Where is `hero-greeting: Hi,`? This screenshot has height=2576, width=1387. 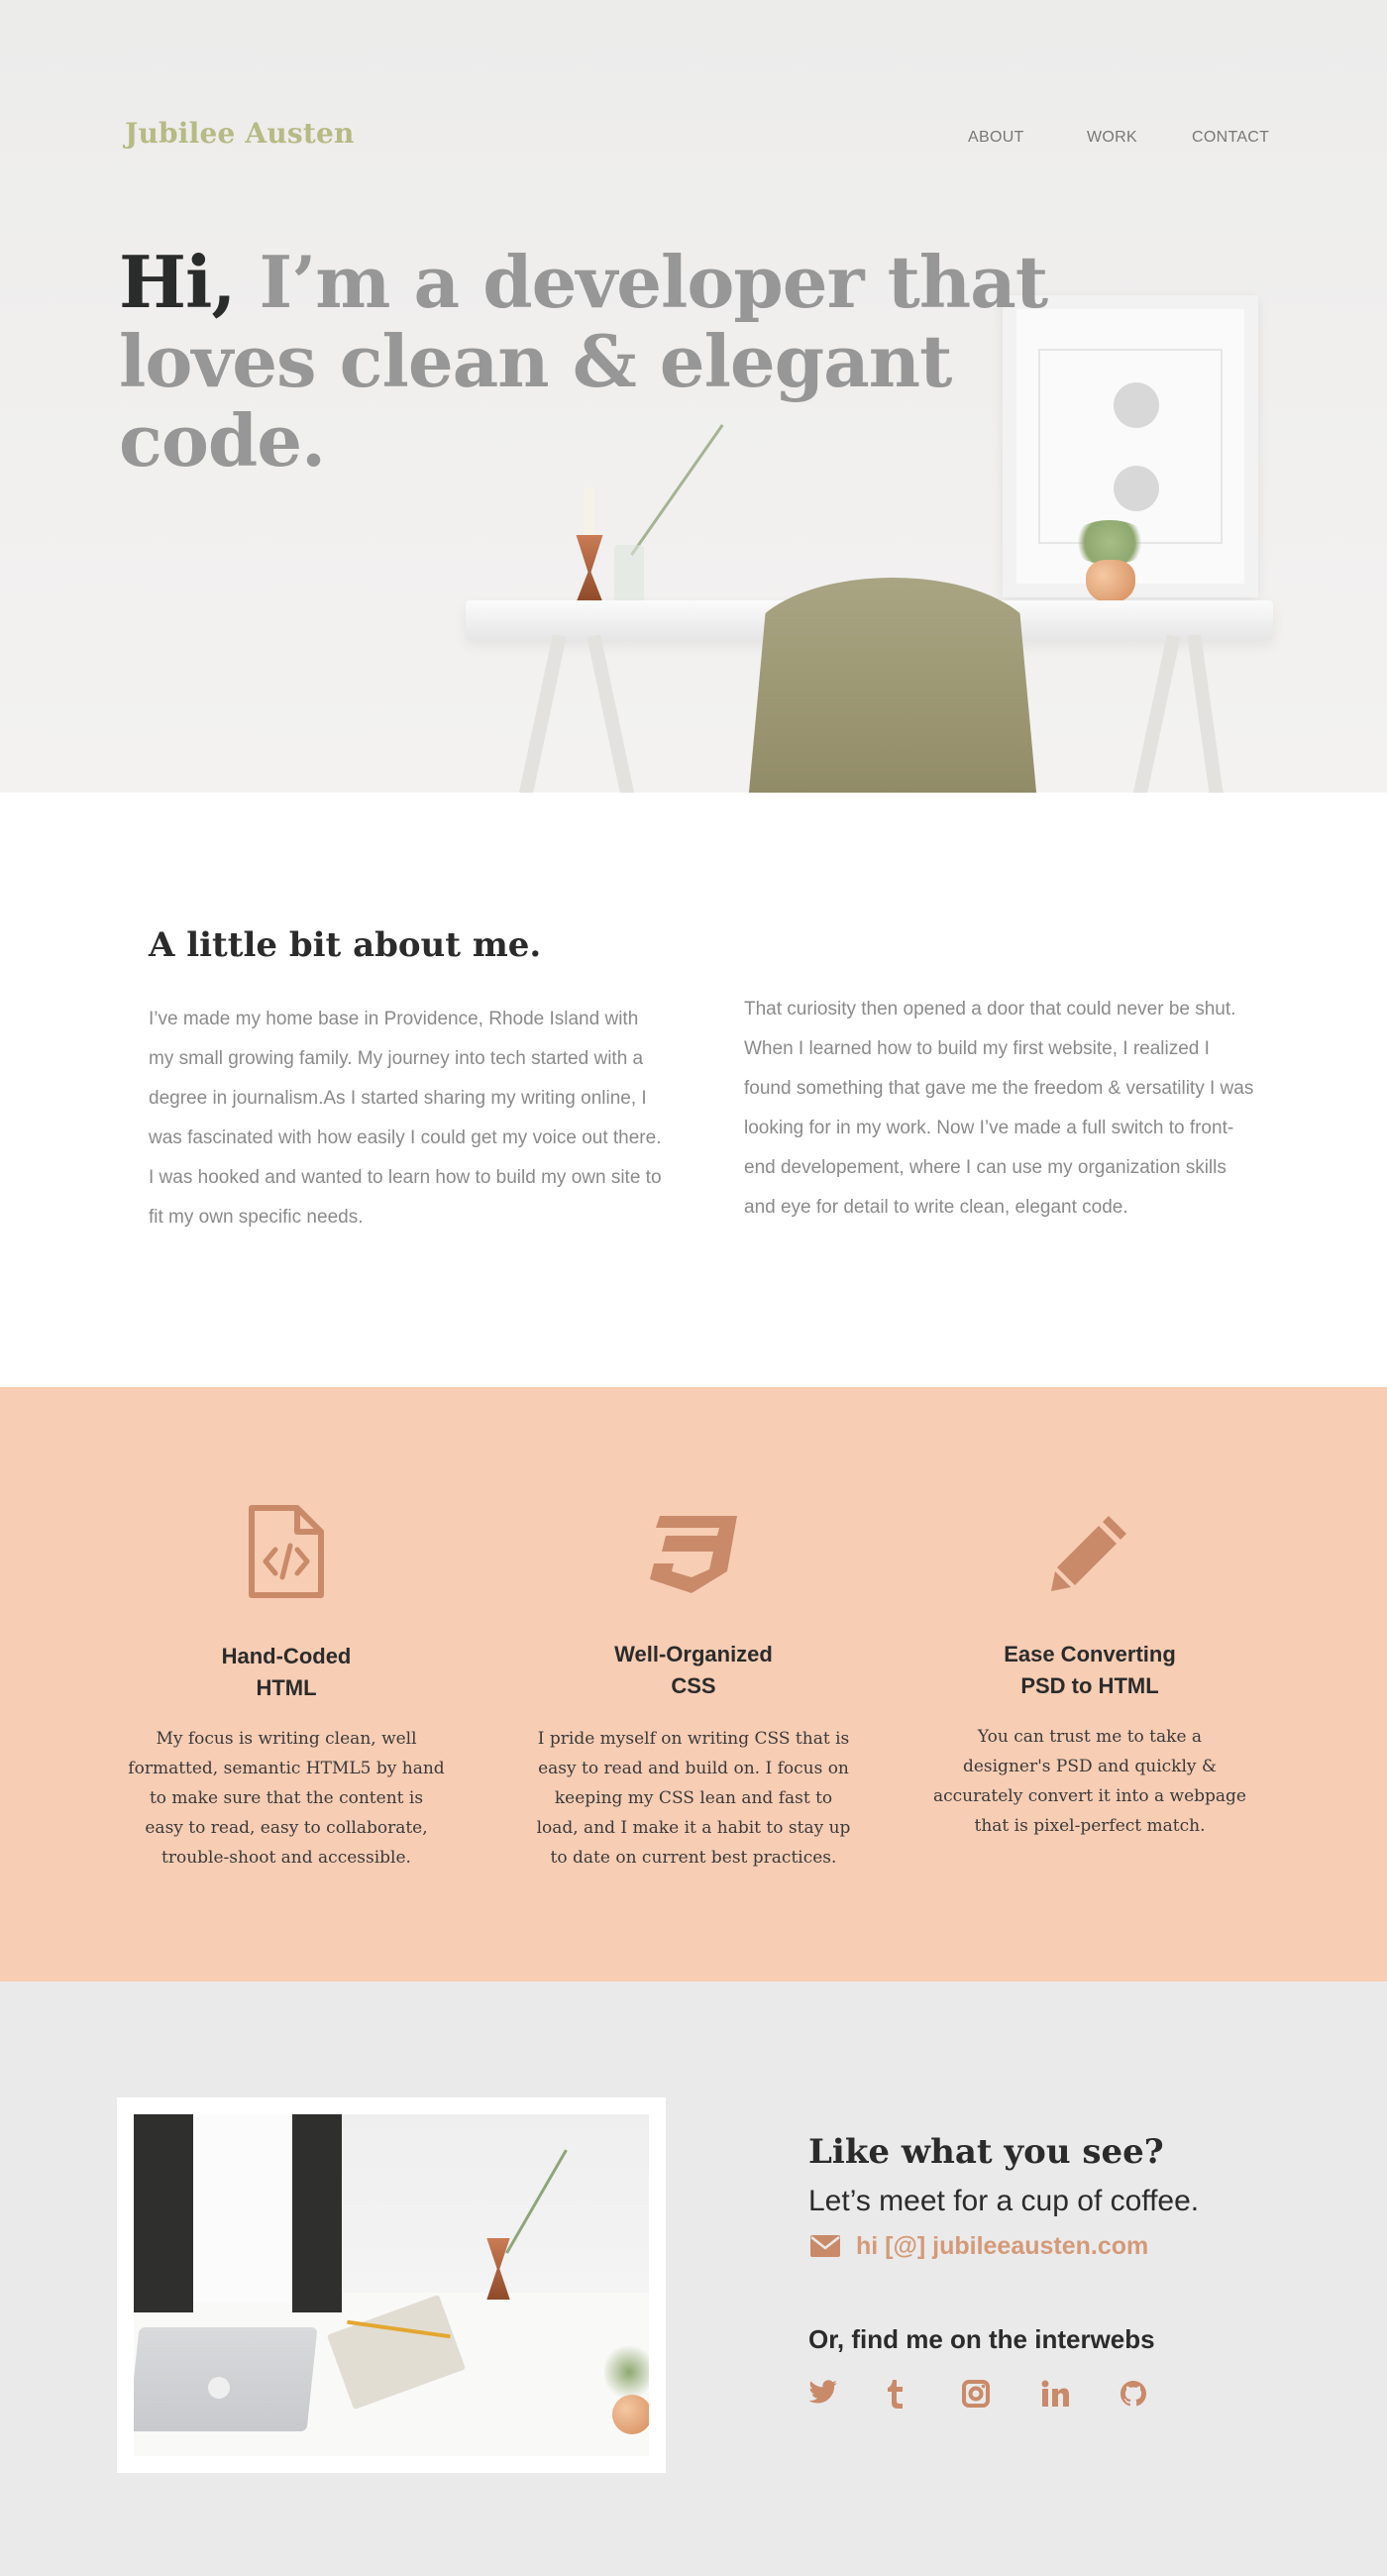
hero-greeting: Hi, is located at coordinates (177, 282).